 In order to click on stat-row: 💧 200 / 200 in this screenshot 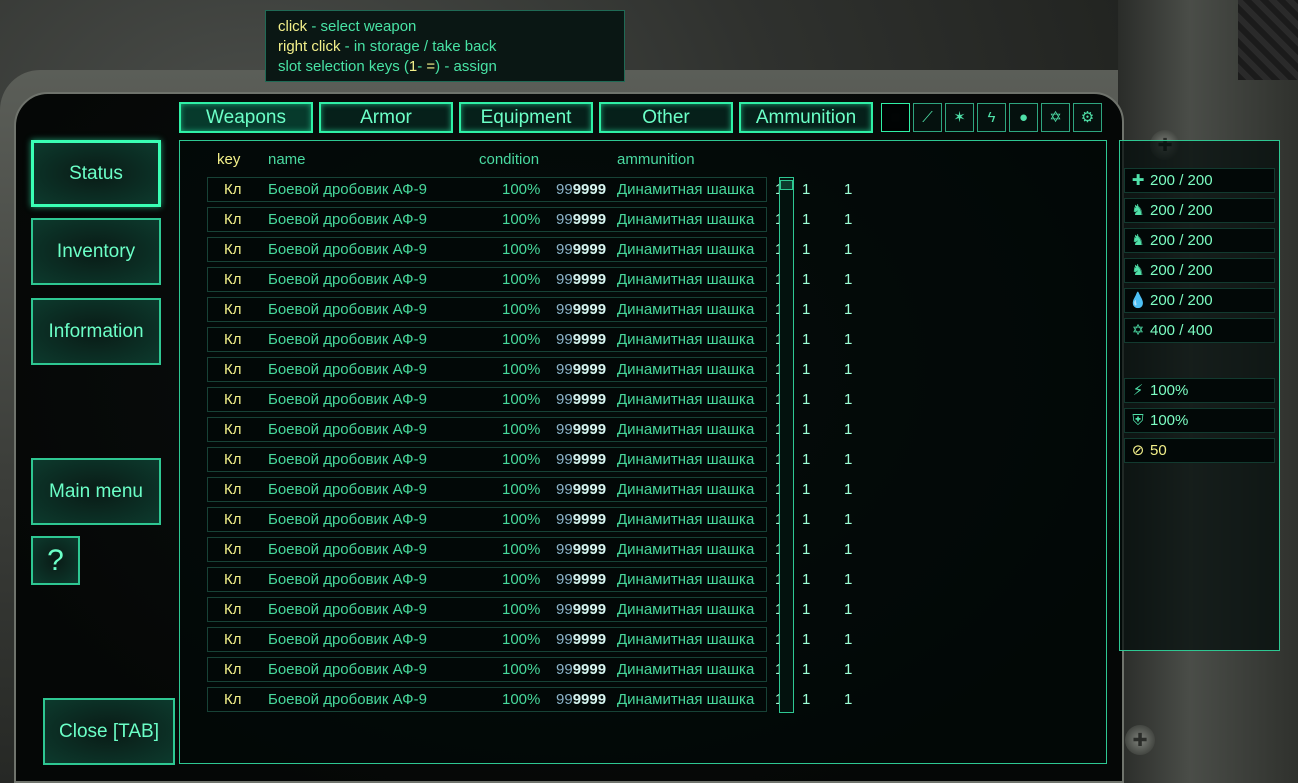, I will do `click(1199, 300)`.